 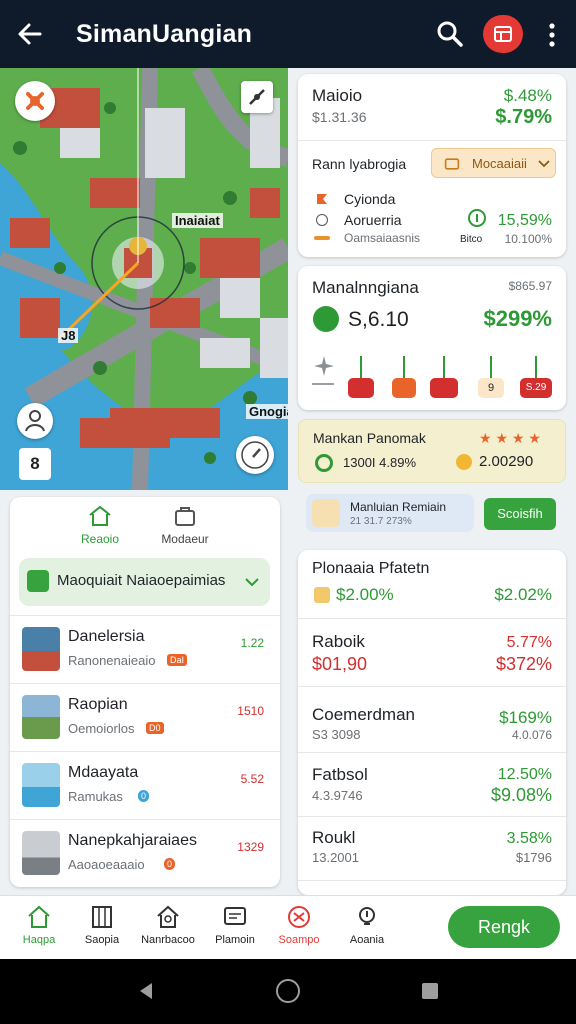 I want to click on stat-card: Manalnngiana $865.97 S,6.10 $299% 9 S.29, so click(x=432, y=338).